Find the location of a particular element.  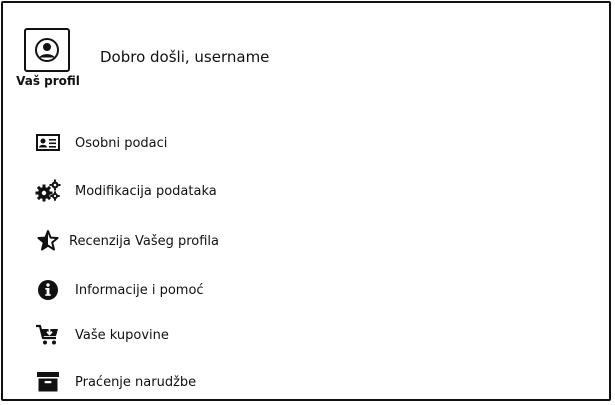

profile-label: Vaš profil is located at coordinates (48, 81).